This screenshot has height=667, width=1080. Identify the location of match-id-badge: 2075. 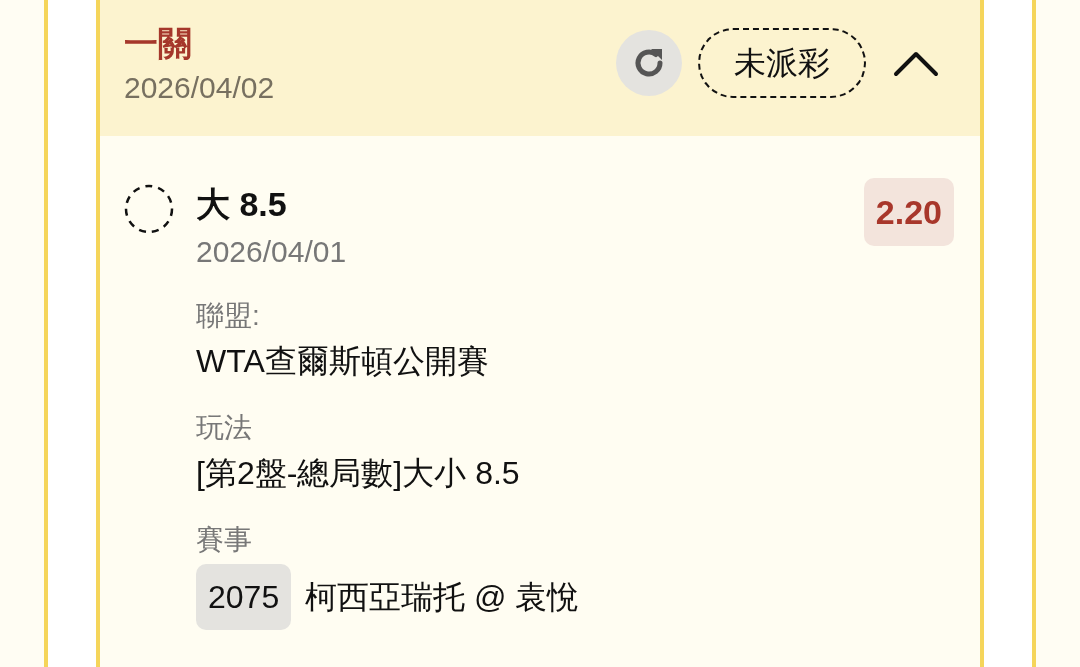
(244, 597).